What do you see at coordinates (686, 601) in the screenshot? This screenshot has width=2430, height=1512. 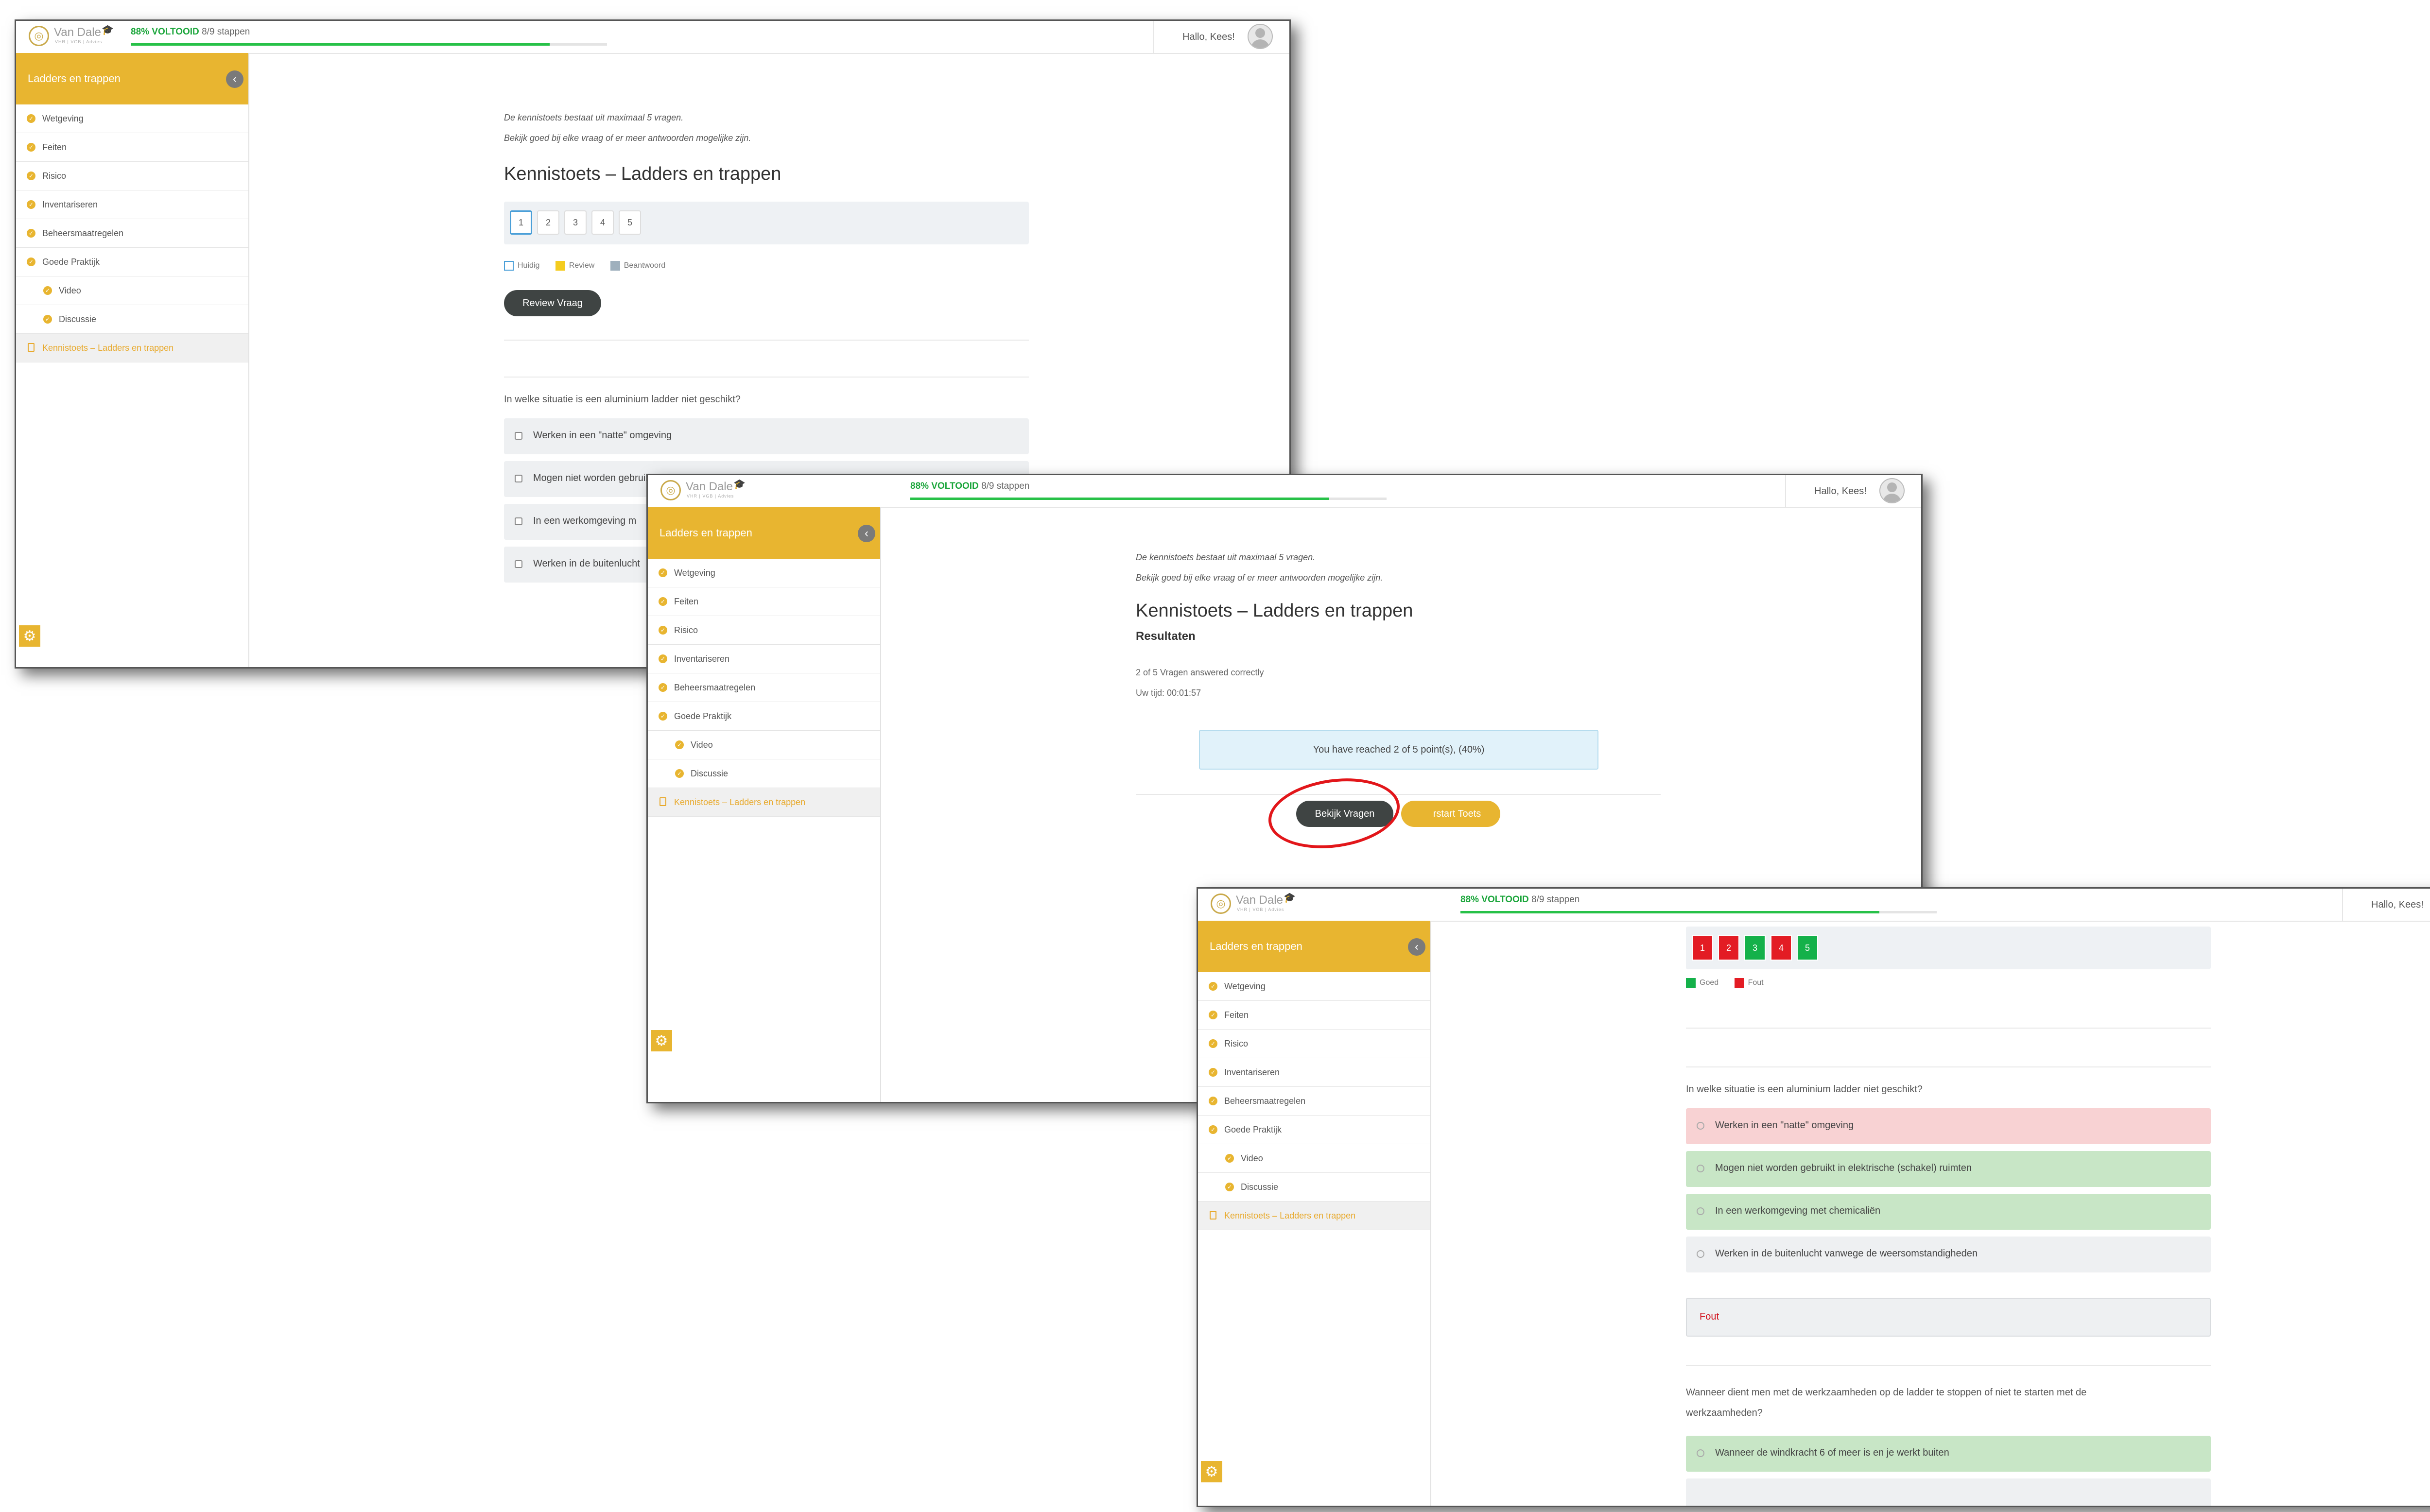 I see `sidebar-item-label: Feiten` at bounding box center [686, 601].